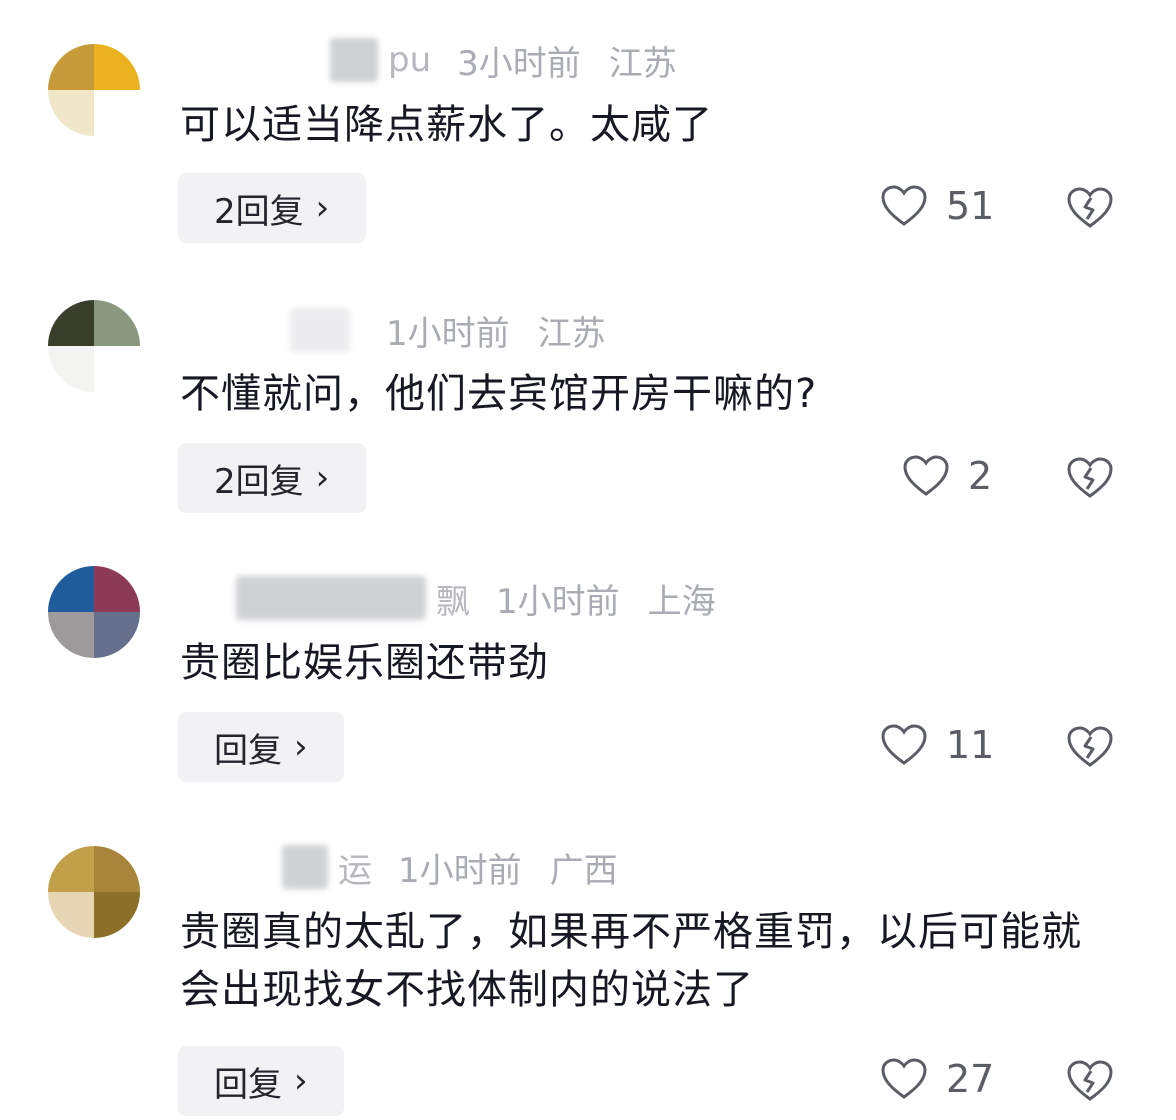 This screenshot has width=1176, height=1120. Describe the element at coordinates (453, 598) in the screenshot. I see `username: 飘` at that location.